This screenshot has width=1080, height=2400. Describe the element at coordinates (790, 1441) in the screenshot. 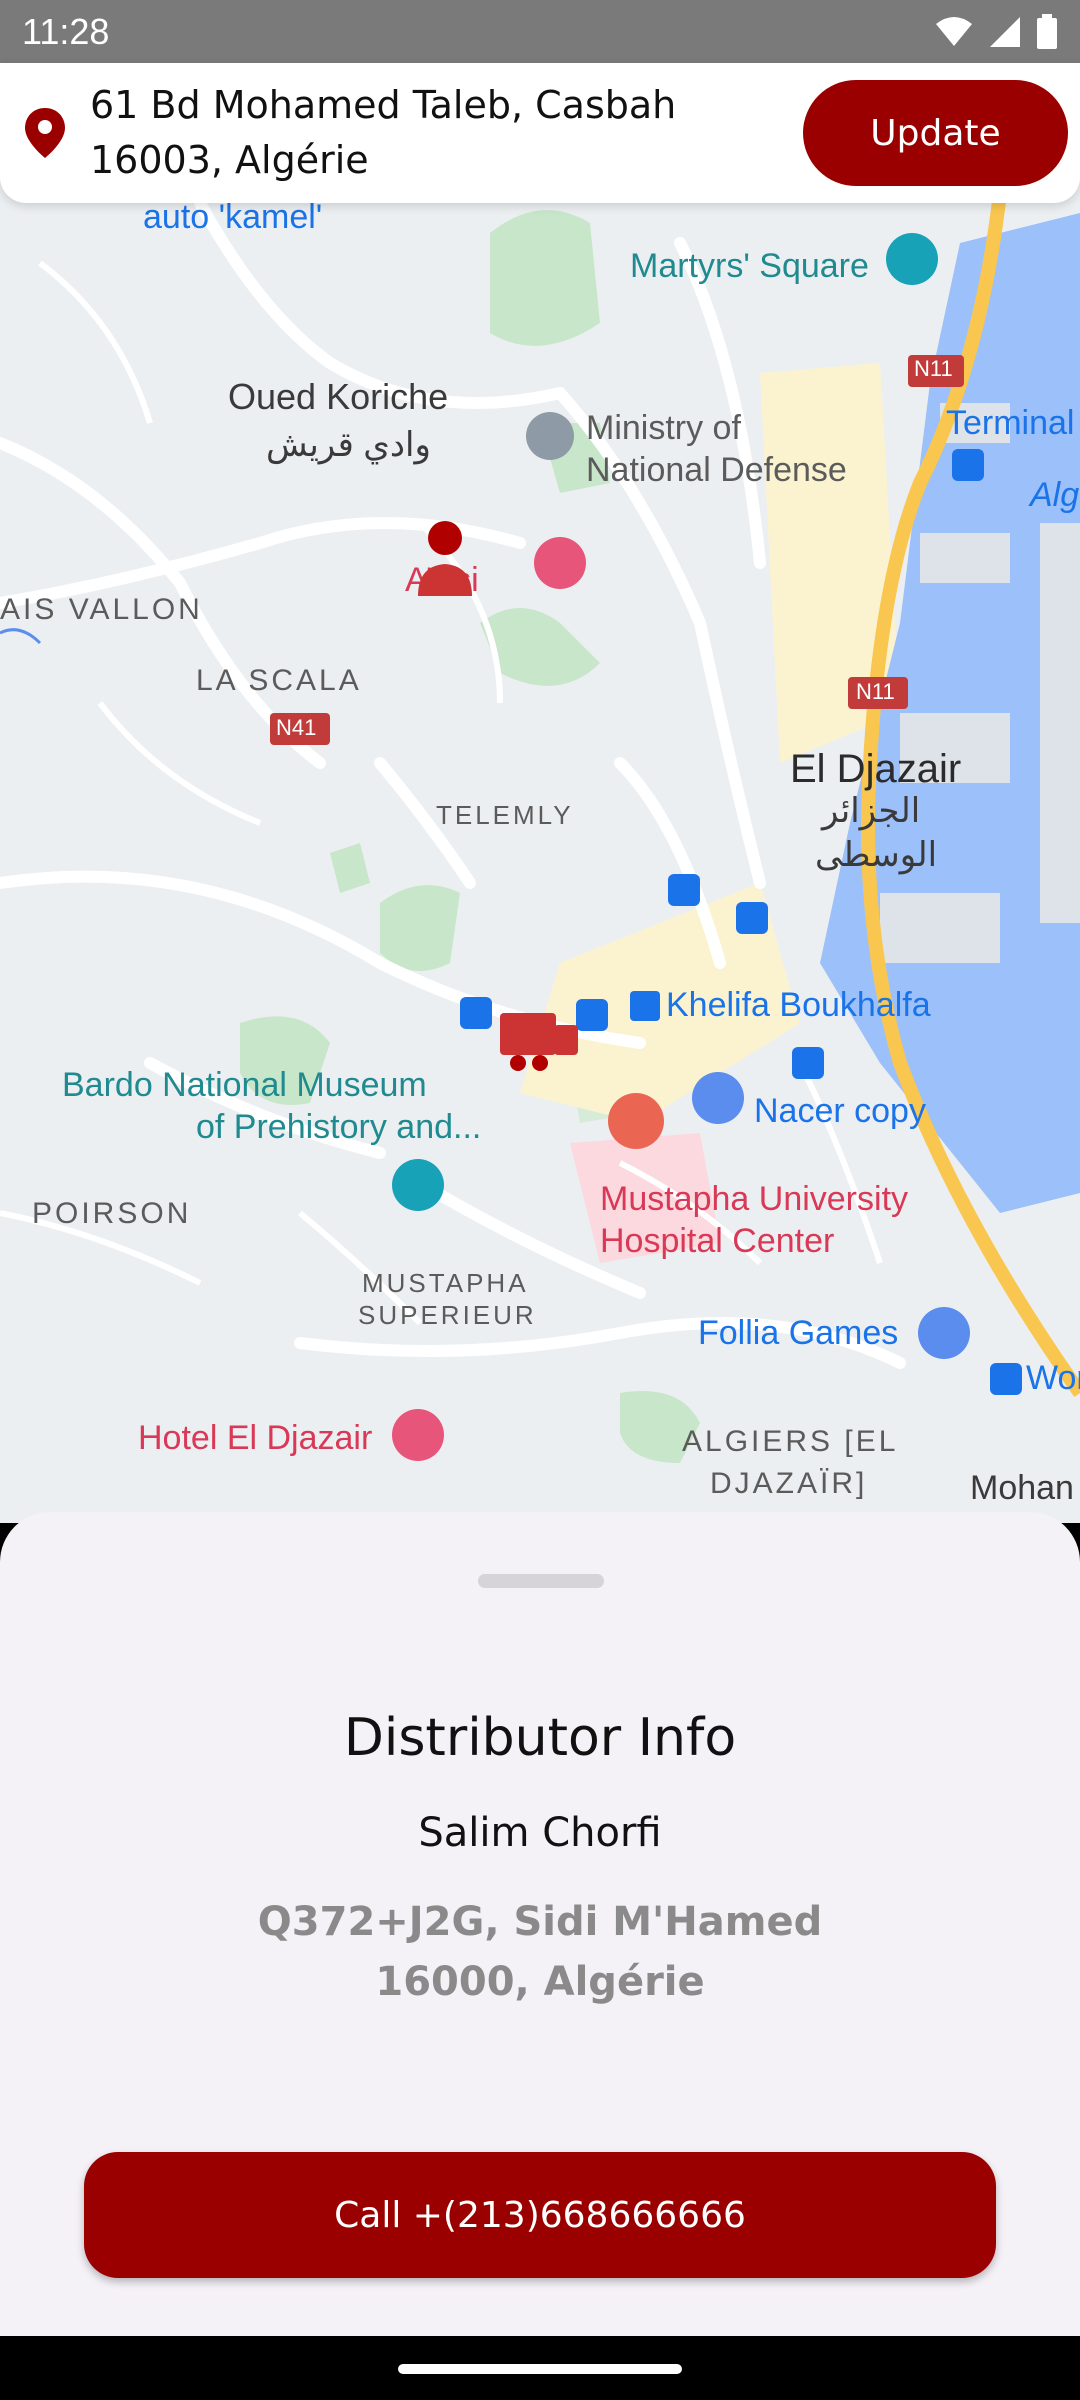

I see `map-label-algiers-1: ALGIERS [EL` at that location.